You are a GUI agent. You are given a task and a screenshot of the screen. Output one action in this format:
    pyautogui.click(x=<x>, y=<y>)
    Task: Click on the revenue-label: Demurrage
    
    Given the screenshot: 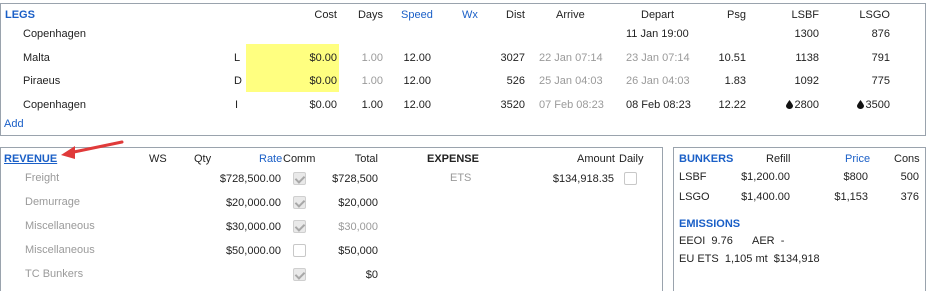 What is the action you would take?
    pyautogui.click(x=53, y=202)
    